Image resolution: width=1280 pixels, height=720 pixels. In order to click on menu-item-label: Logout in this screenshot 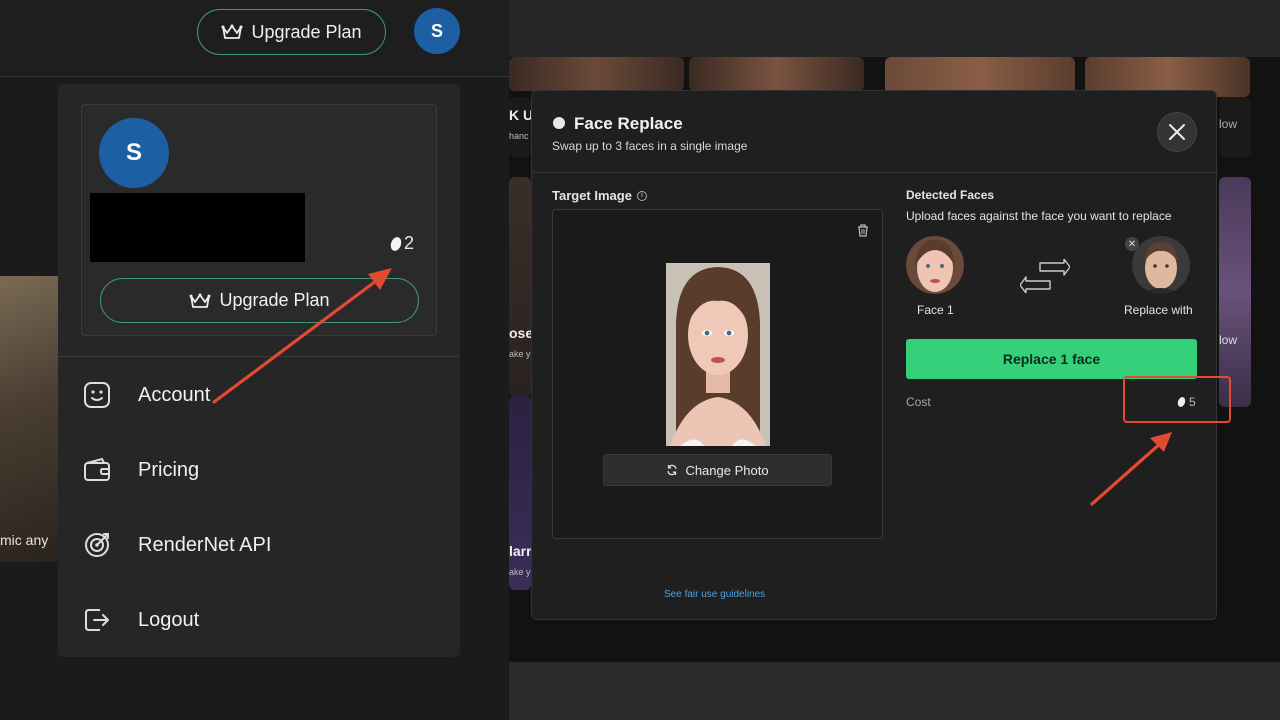, I will do `click(169, 619)`.